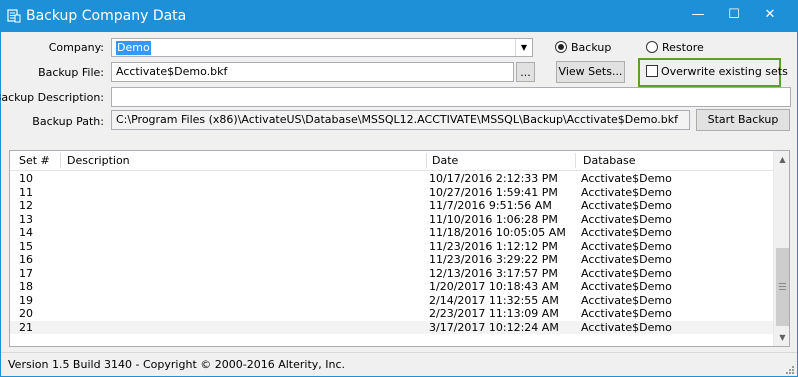 The width and height of the screenshot is (798, 377). Describe the element at coordinates (494, 313) in the screenshot. I see `cell-date: 2/23/2017 11:13:09 AM` at that location.